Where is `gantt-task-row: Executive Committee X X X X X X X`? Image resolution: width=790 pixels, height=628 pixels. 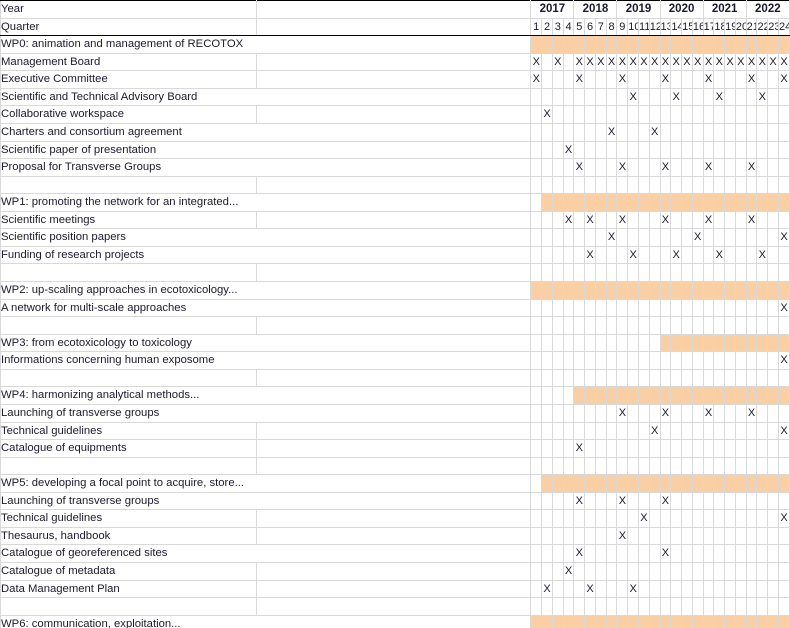 gantt-task-row: Executive Committee X X X X X X X is located at coordinates (395, 79).